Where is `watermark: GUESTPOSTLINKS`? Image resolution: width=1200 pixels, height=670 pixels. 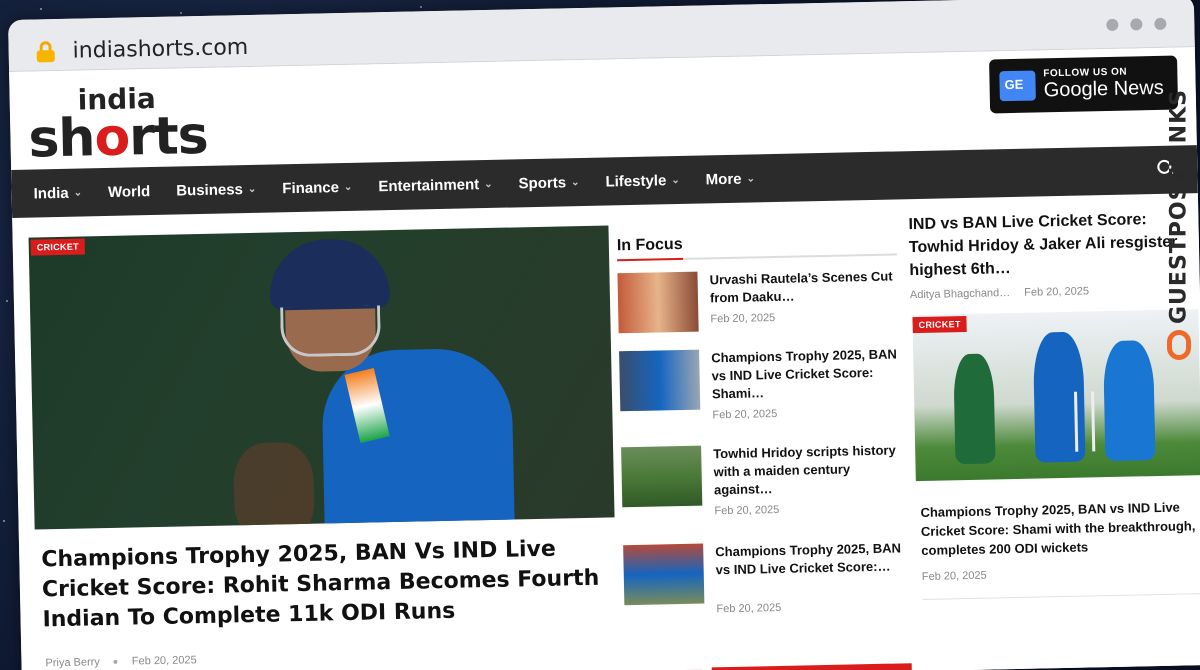 watermark: GUESTPOSTLINKS is located at coordinates (1179, 210).